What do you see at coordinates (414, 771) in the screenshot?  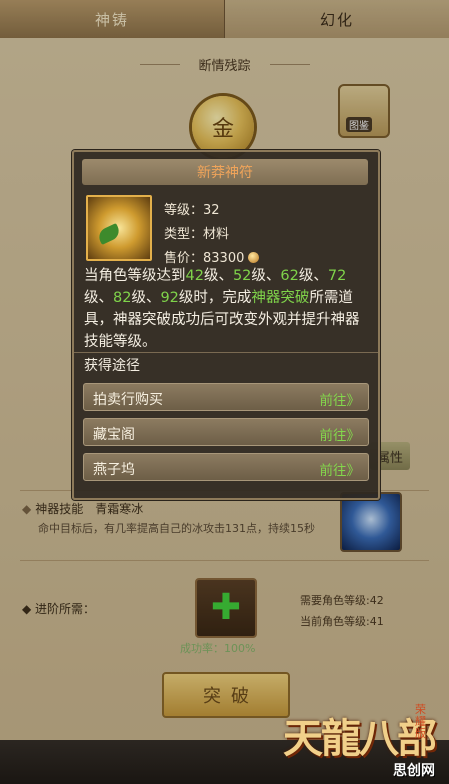 I see `site-watermark: 思创网` at bounding box center [414, 771].